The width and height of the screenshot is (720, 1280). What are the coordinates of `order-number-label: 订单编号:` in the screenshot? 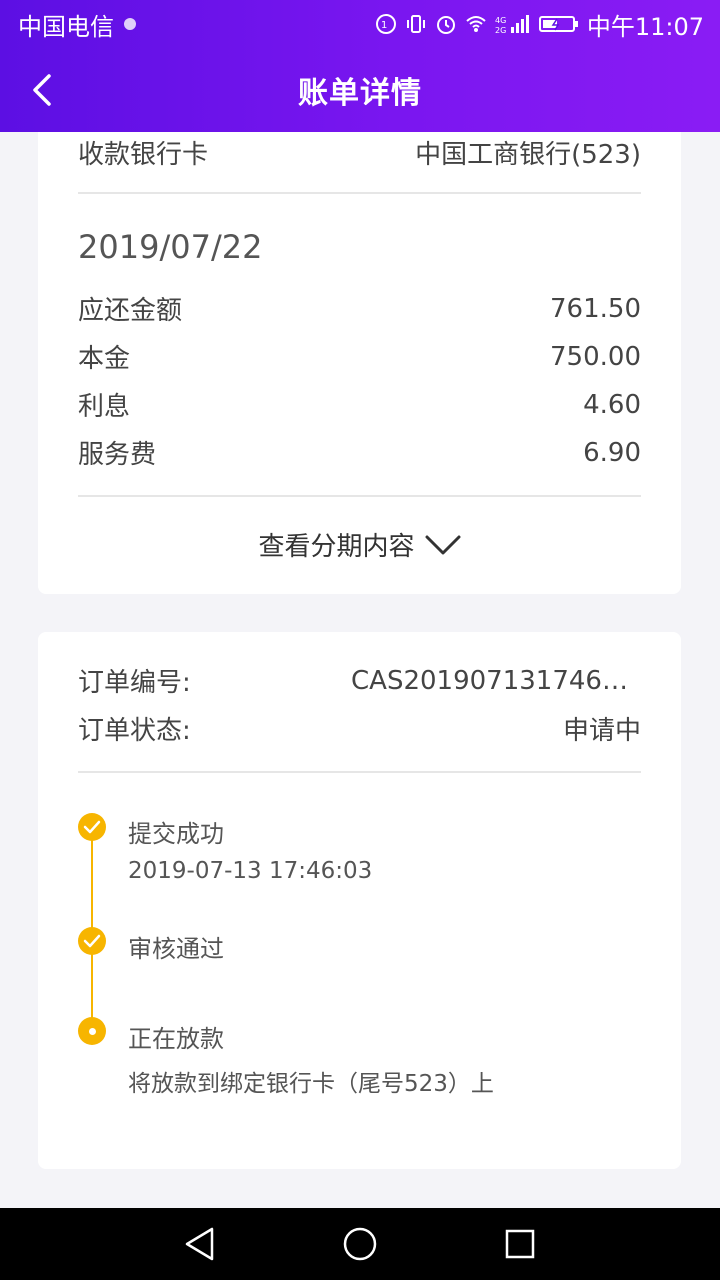 It's located at (134, 683).